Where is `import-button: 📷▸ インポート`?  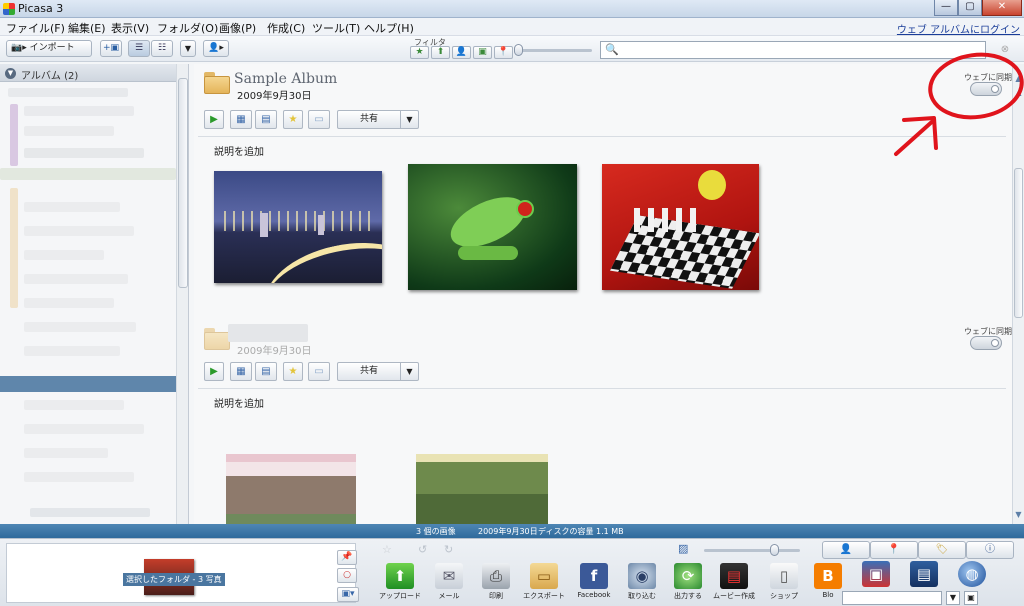
import-button: 📷▸ インポート is located at coordinates (49, 48).